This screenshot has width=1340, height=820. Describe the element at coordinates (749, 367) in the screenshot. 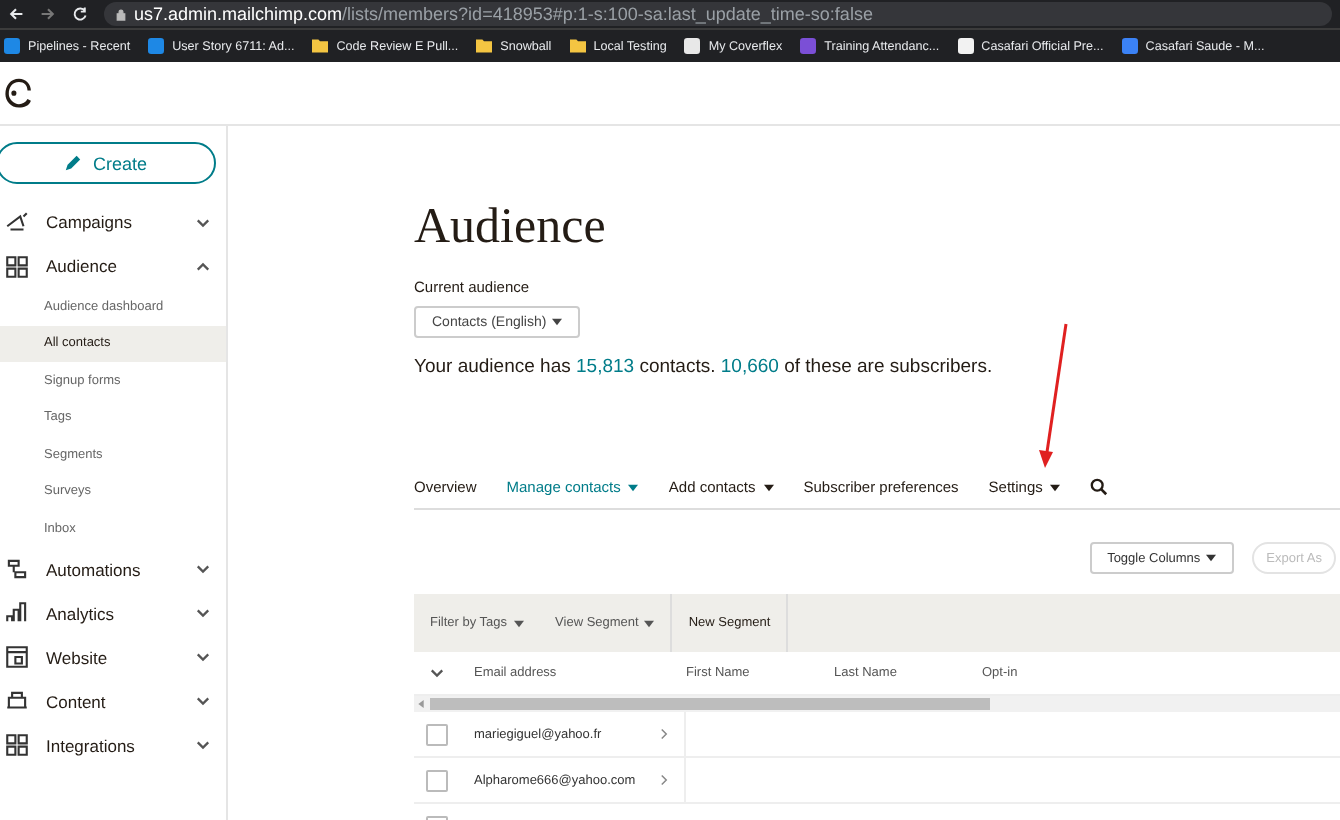

I see `subscribers-link: 10,660` at that location.